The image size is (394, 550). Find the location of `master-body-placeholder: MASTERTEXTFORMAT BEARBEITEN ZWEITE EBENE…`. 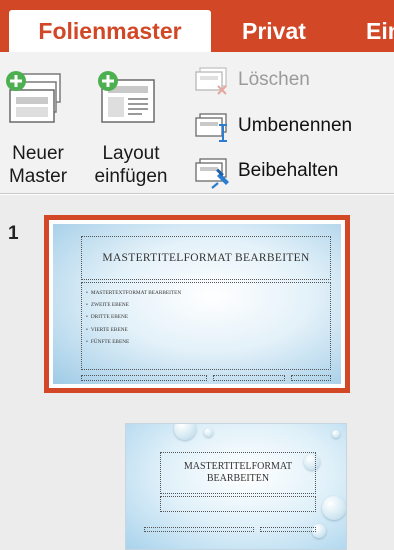

master-body-placeholder: MASTERTEXTFORMAT BEARBEITEN ZWEITE EBENE… is located at coordinates (206, 326).